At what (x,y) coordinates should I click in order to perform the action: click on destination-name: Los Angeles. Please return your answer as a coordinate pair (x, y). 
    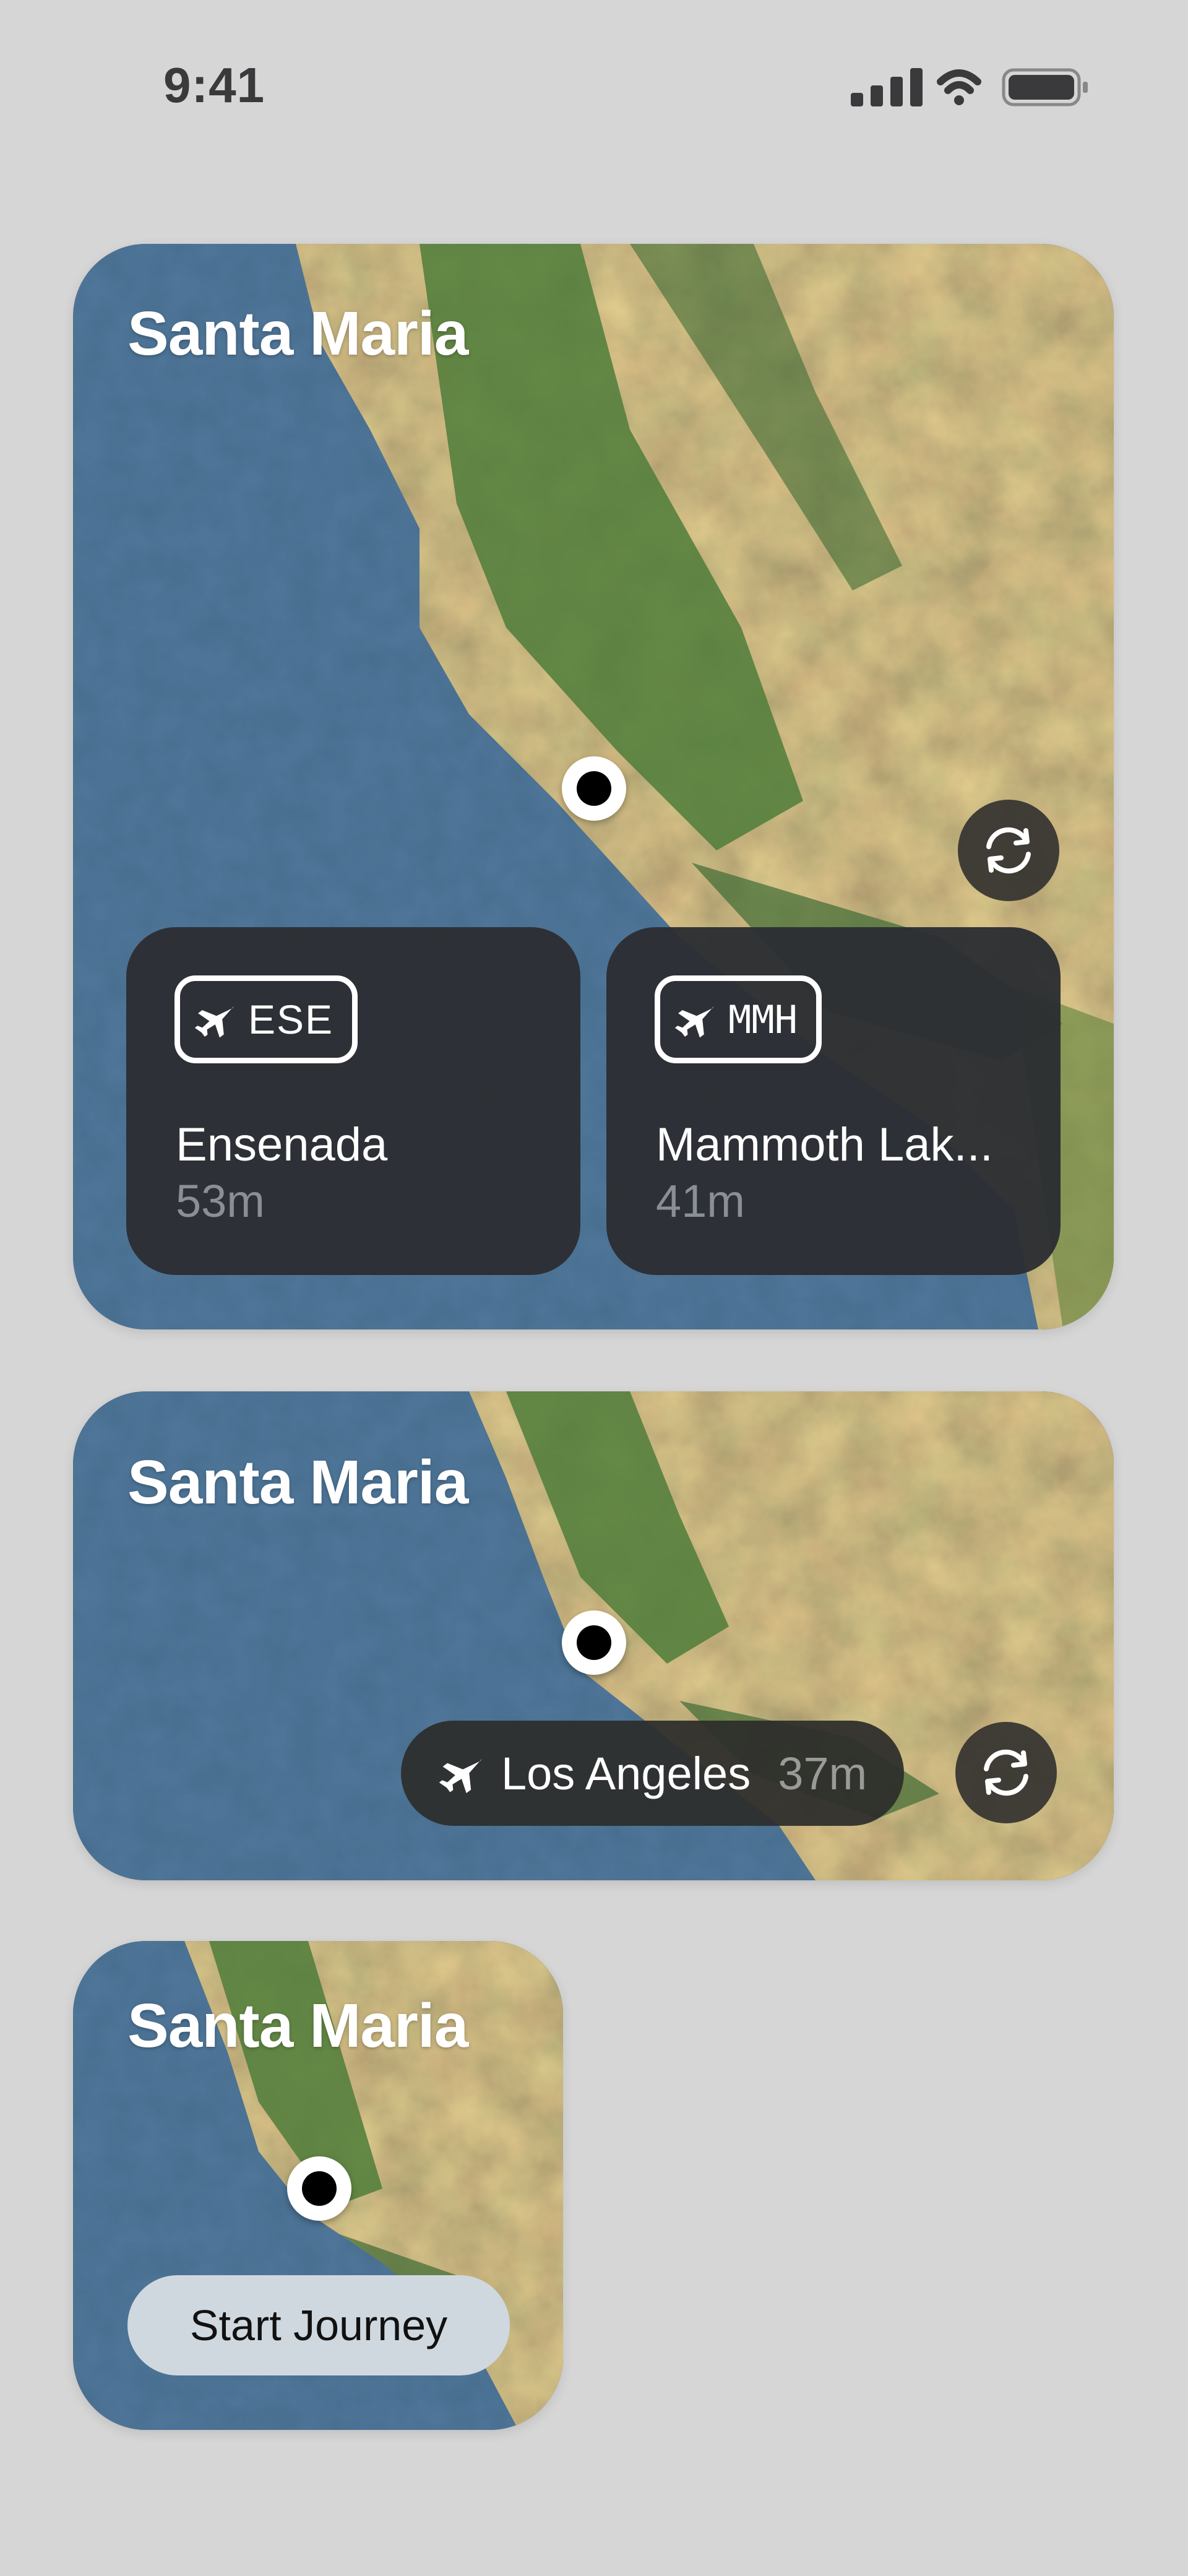
    Looking at the image, I should click on (626, 1773).